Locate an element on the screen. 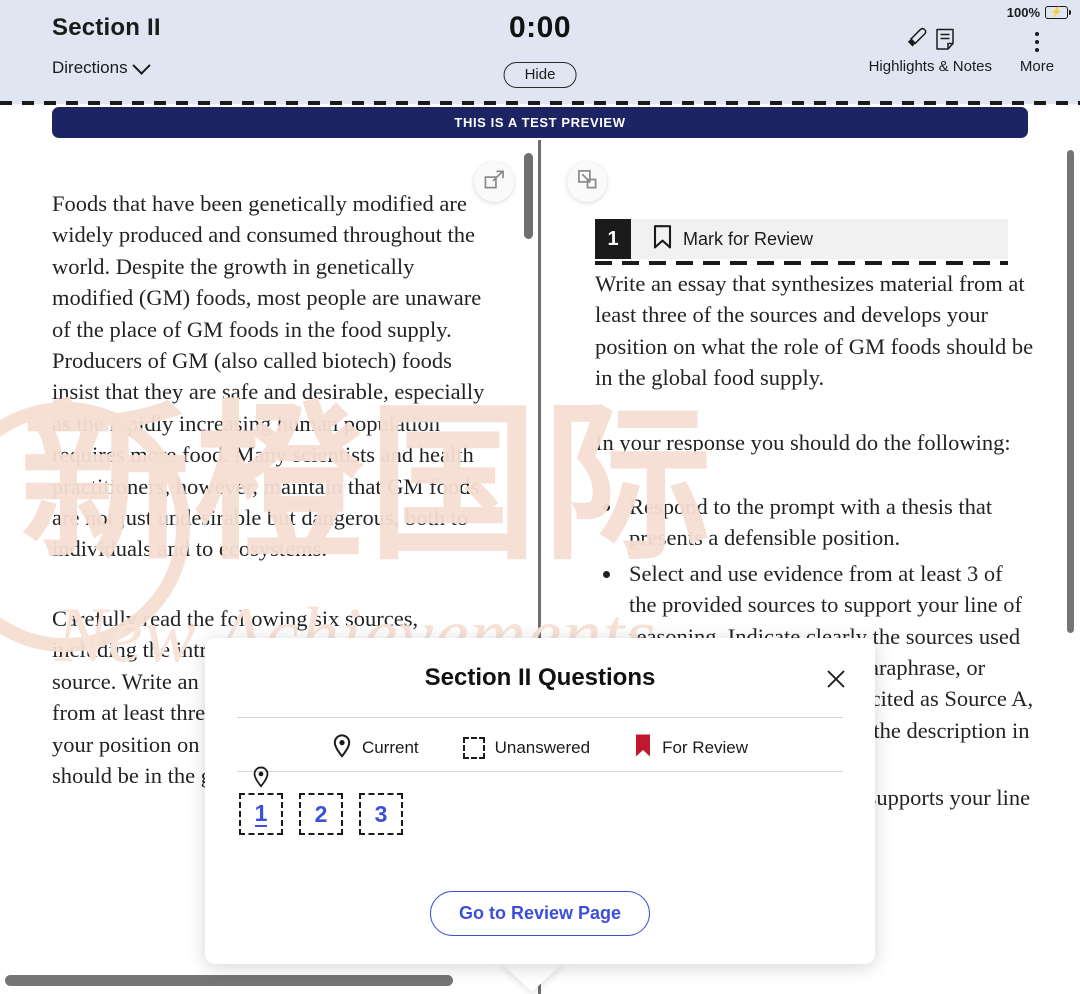 This screenshot has width=1080, height=994. bookmark-flag-icon is located at coordinates (643, 748).